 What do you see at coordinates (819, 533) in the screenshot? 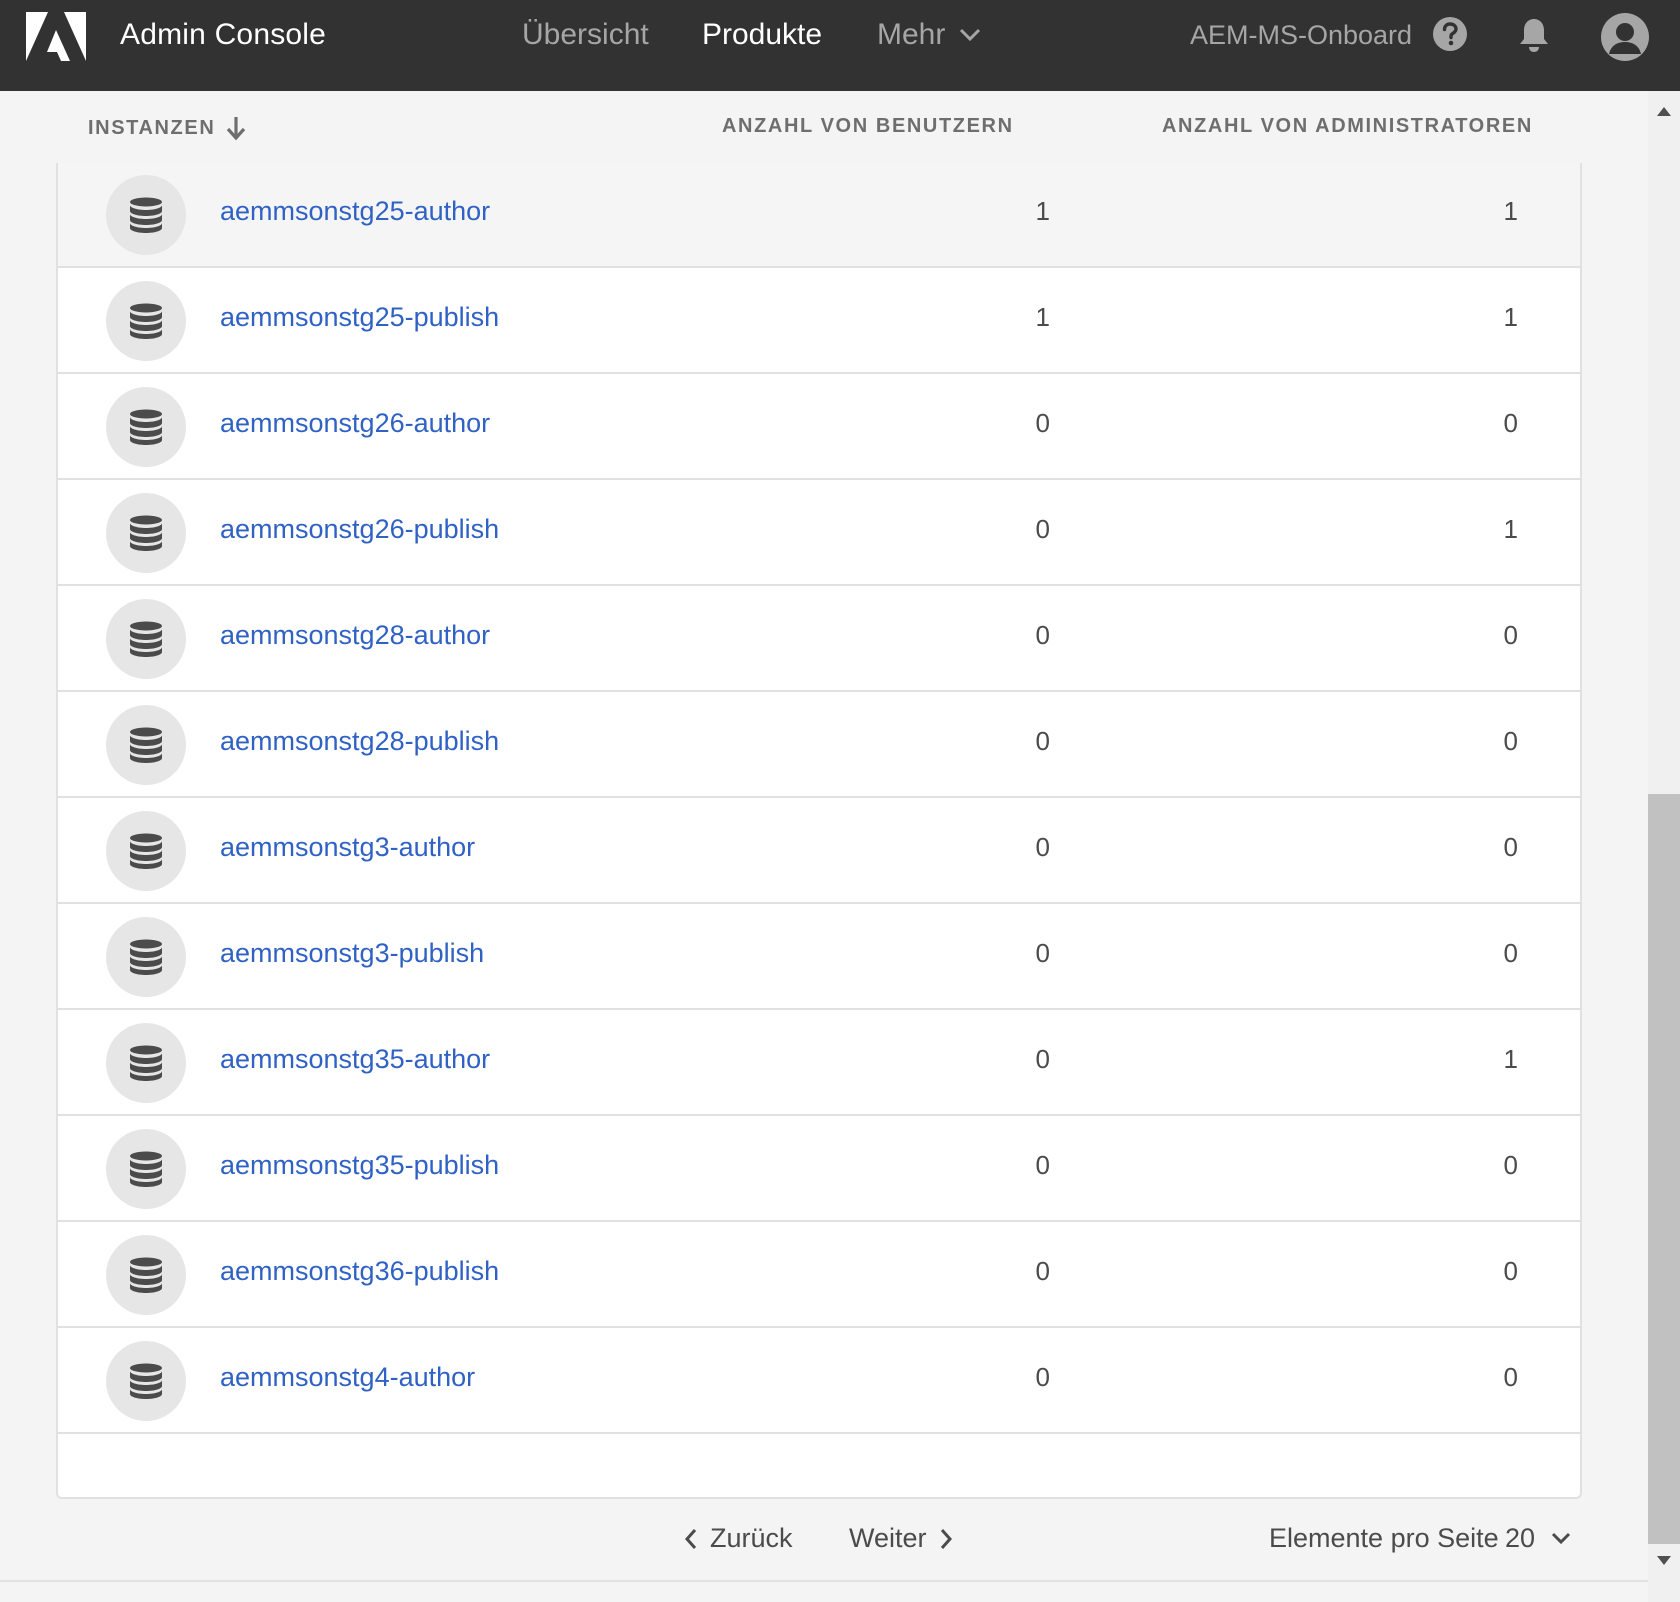
I see `table-row: aemmsonstg26-publish 0 1` at bounding box center [819, 533].